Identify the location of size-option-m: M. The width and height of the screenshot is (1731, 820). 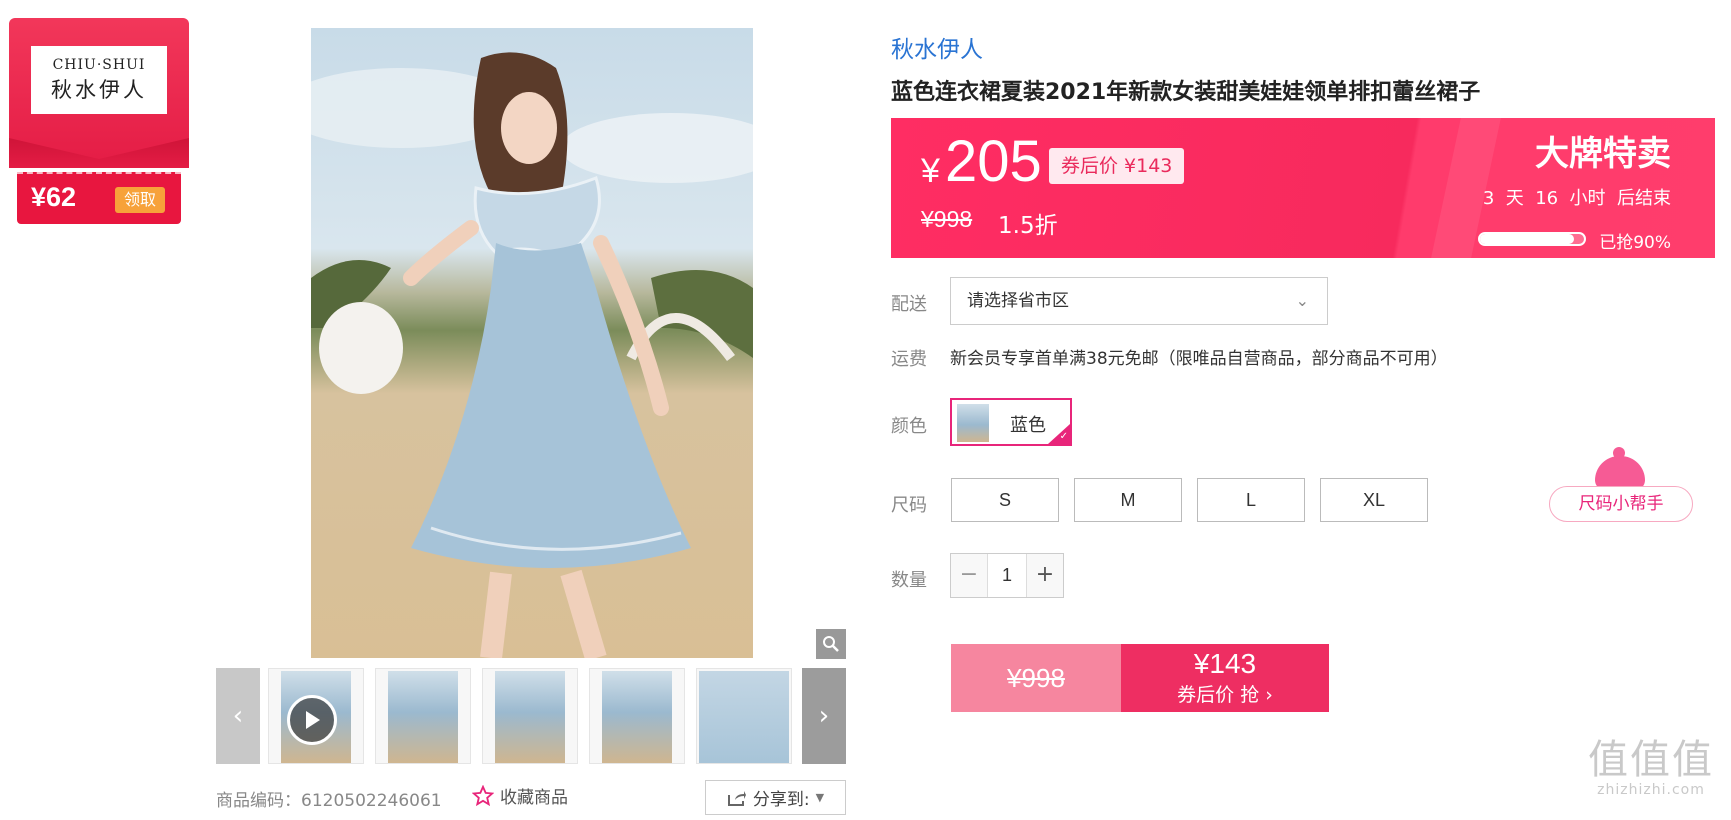
(1128, 500).